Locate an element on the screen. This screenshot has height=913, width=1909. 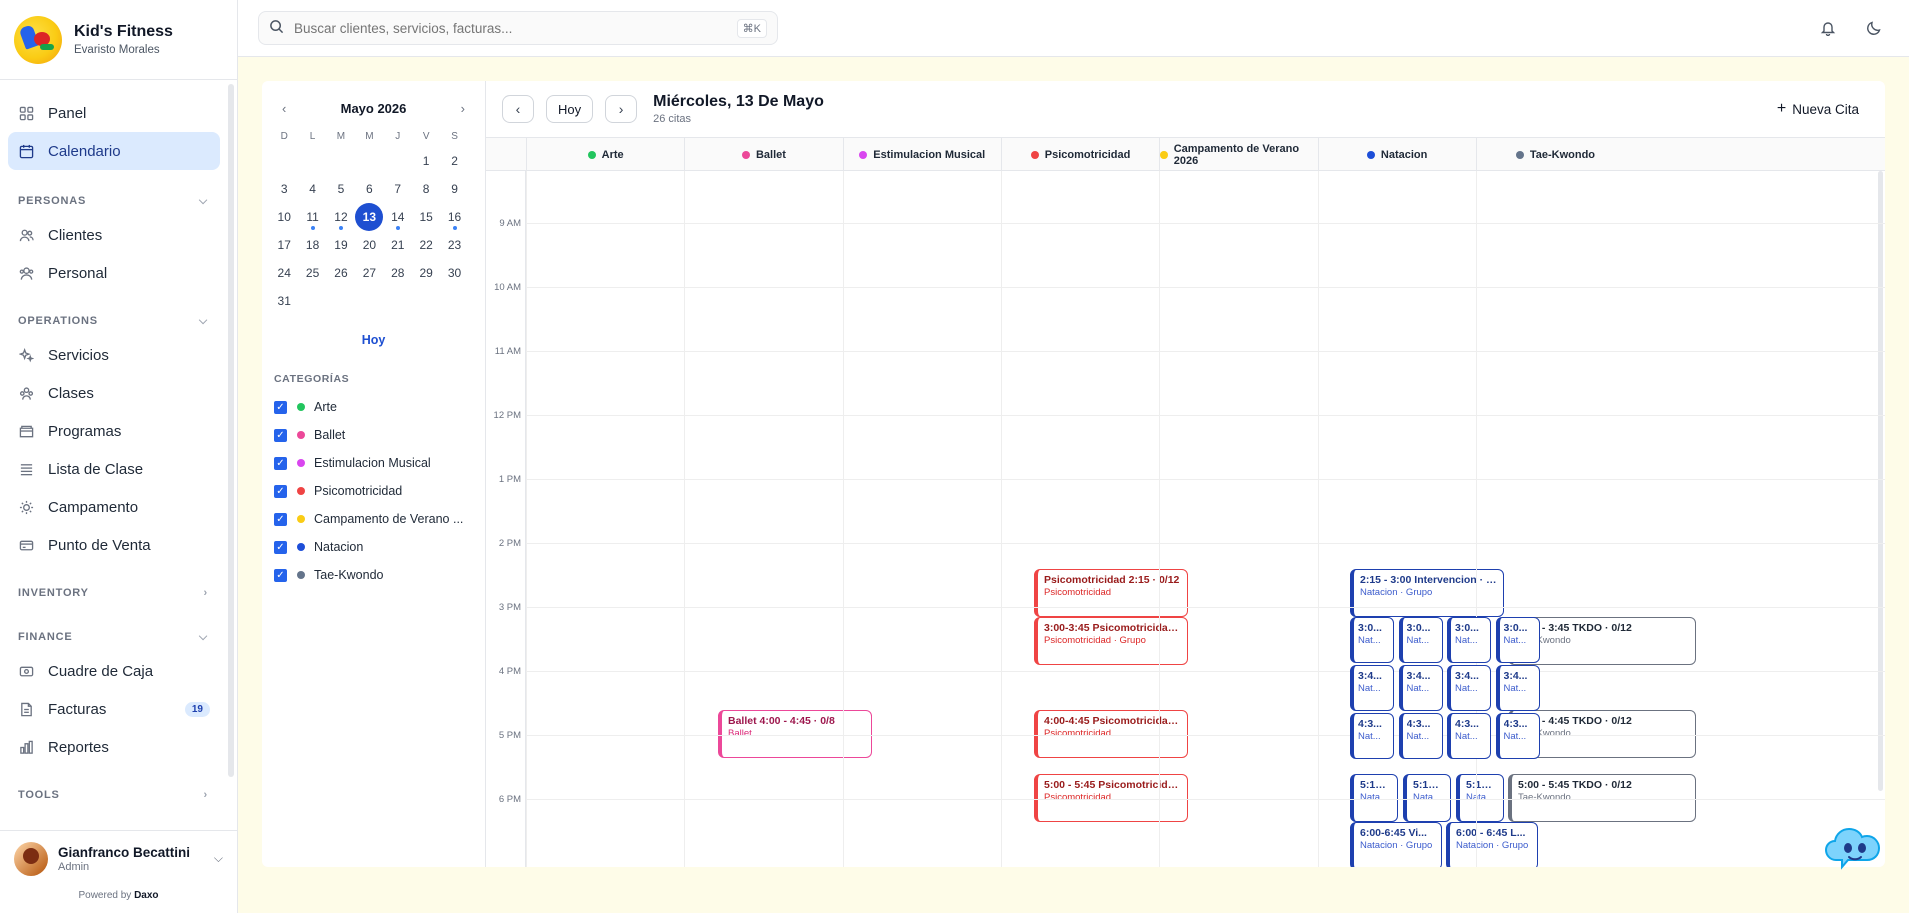
chatbot-icon is located at coordinates (1854, 852).